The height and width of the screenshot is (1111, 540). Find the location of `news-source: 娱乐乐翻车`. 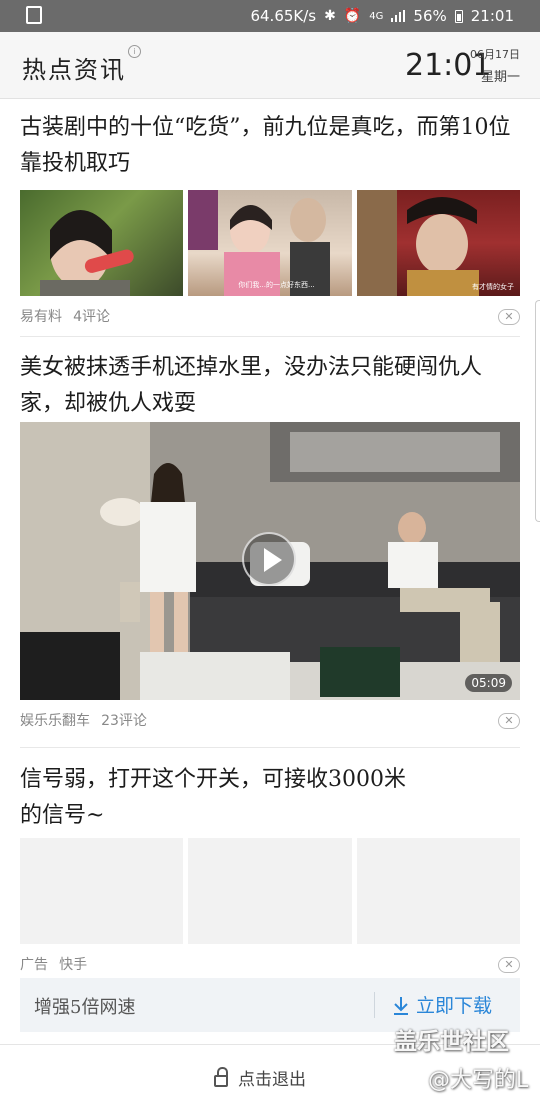

news-source: 娱乐乐翻车 is located at coordinates (55, 721).